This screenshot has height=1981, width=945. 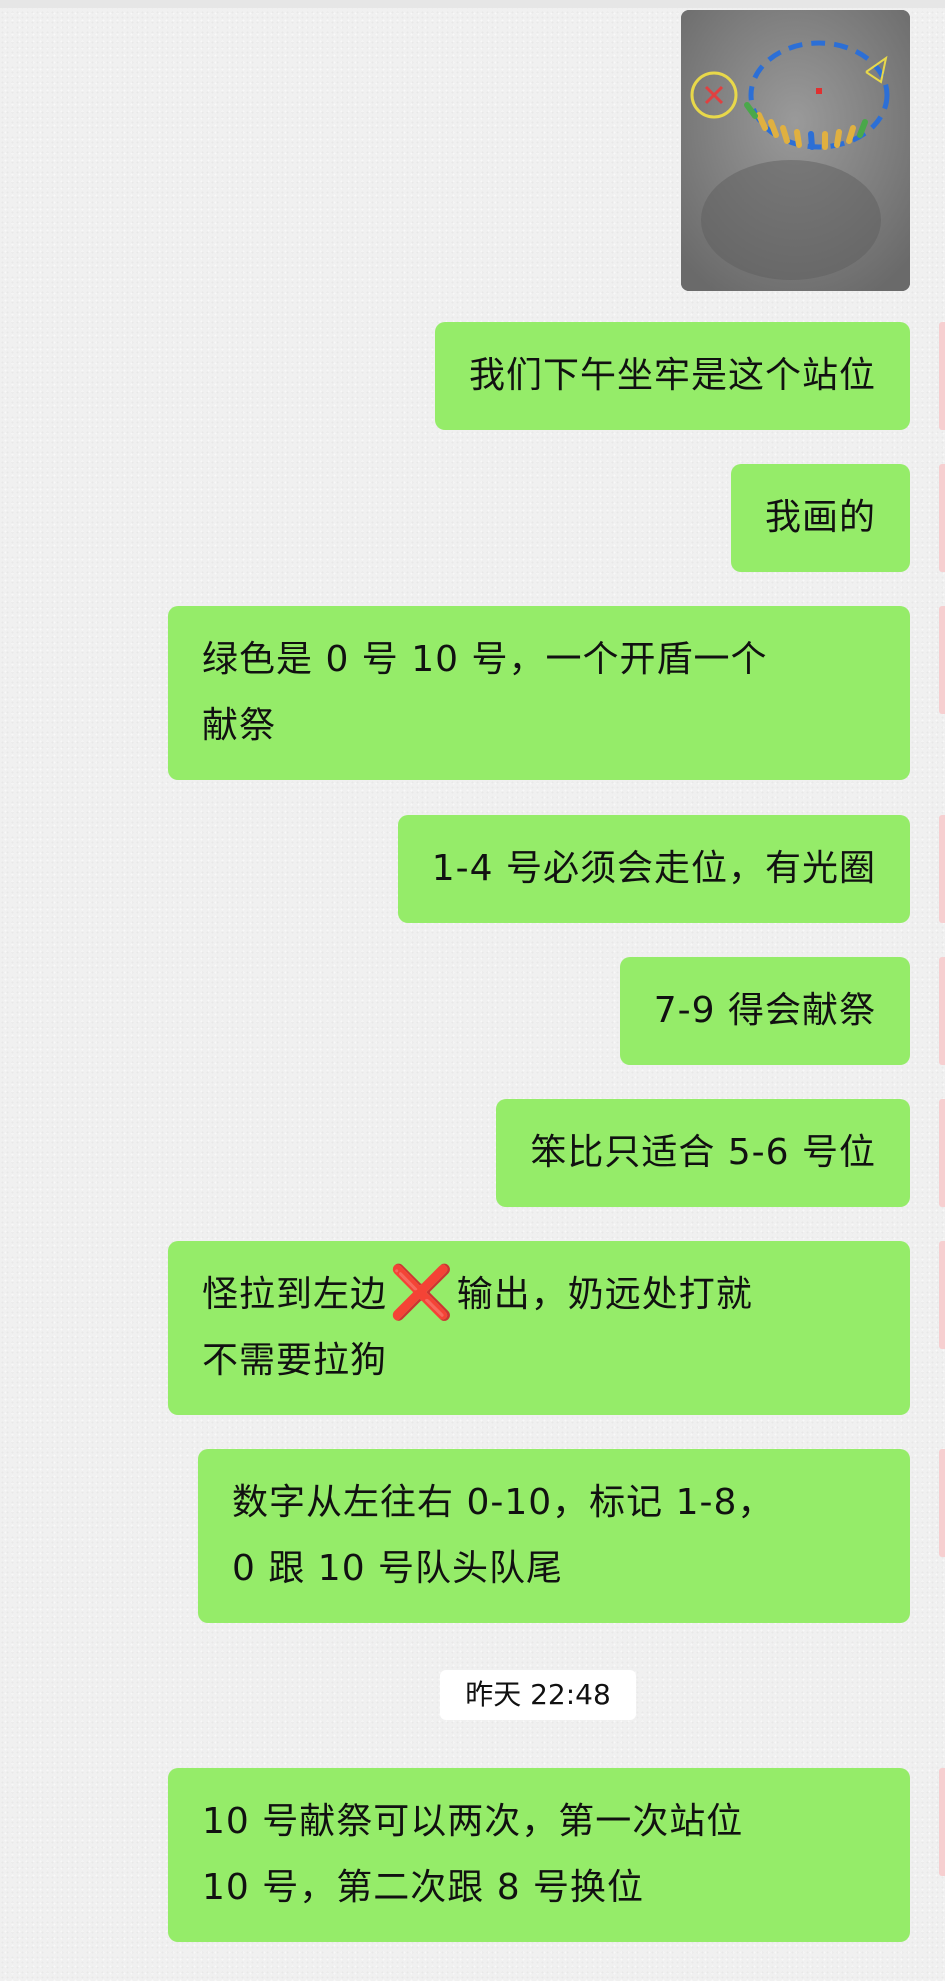 I want to click on message-text-line: 10 号献祭可以两次，第一次站位, so click(x=473, y=1821).